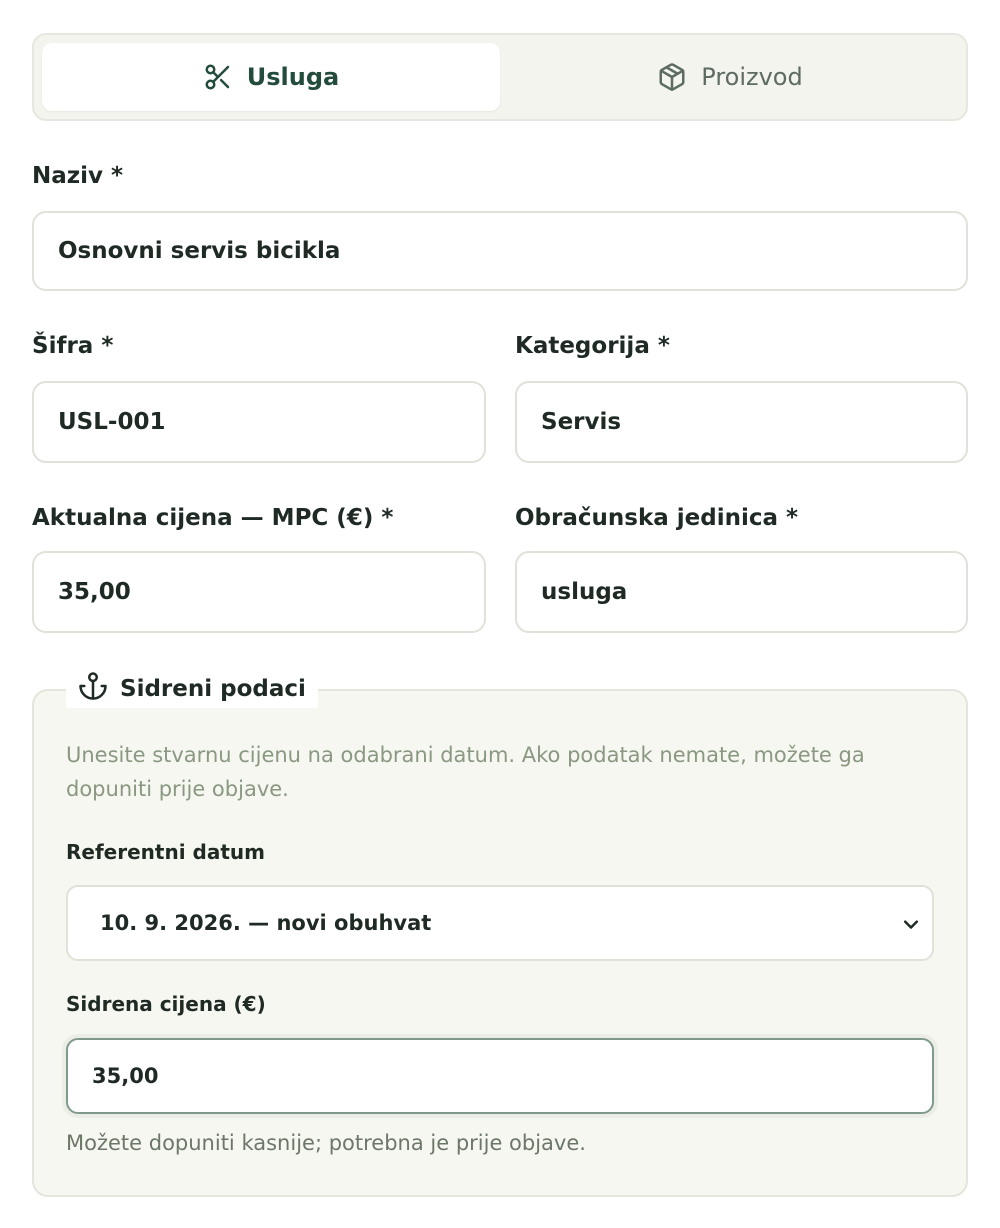 This screenshot has height=1228, width=1000. I want to click on jedinica-input: usluga, so click(741, 592).